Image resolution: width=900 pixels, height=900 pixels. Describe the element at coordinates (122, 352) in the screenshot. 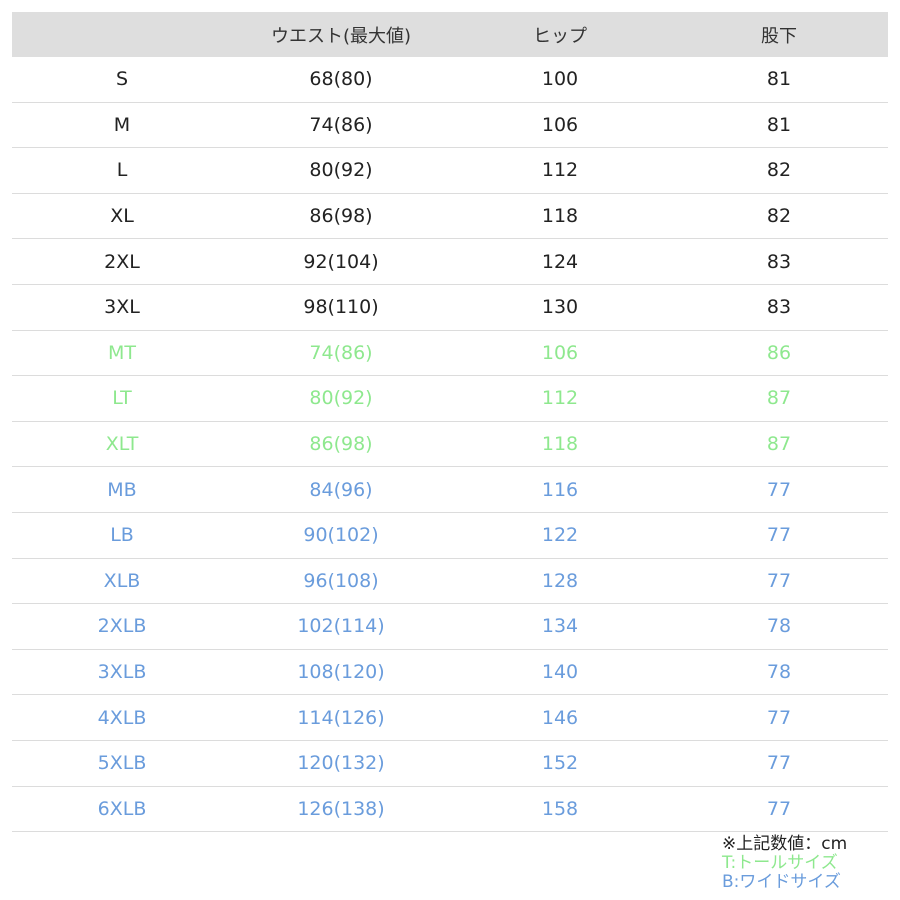

I see `size-cell: MT` at that location.